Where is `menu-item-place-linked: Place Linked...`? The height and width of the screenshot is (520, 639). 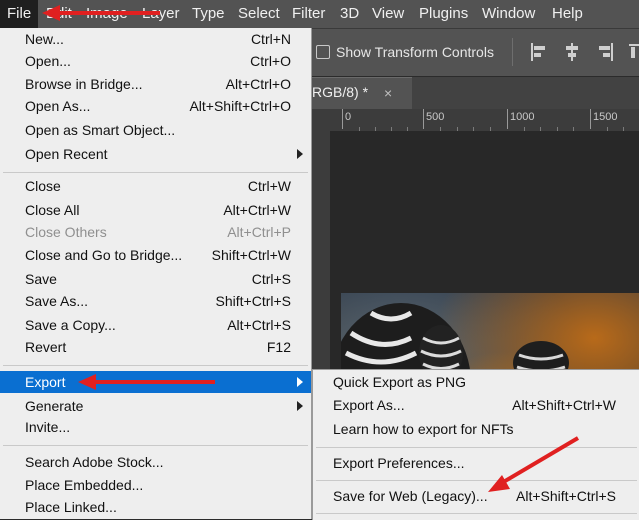
menu-item-place-linked: Place Linked... is located at coordinates (155, 507).